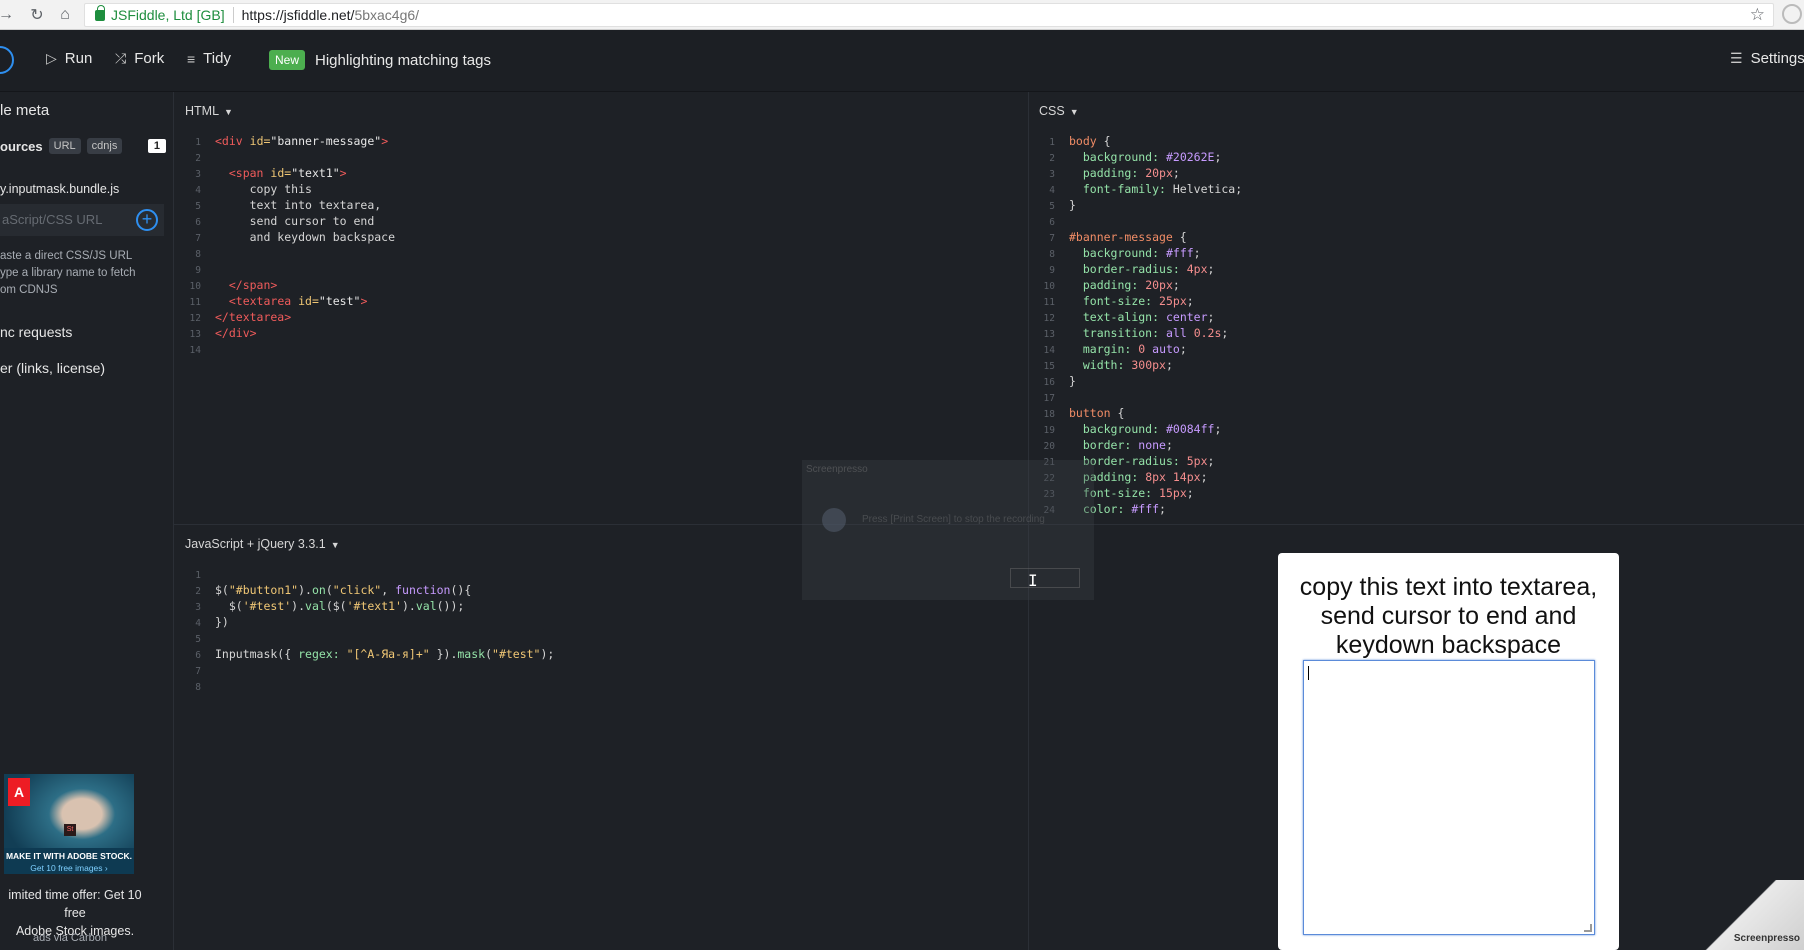 This screenshot has width=1804, height=950. What do you see at coordinates (1115, 349) in the screenshot?
I see `code-line: 14 margin: 0 auto;` at bounding box center [1115, 349].